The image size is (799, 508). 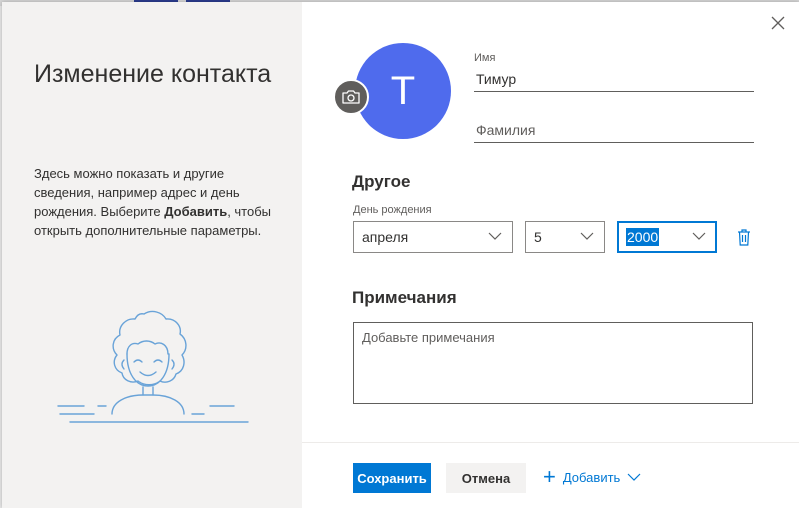 What do you see at coordinates (538, 237) in the screenshot?
I see `birthday-day-value: 5` at bounding box center [538, 237].